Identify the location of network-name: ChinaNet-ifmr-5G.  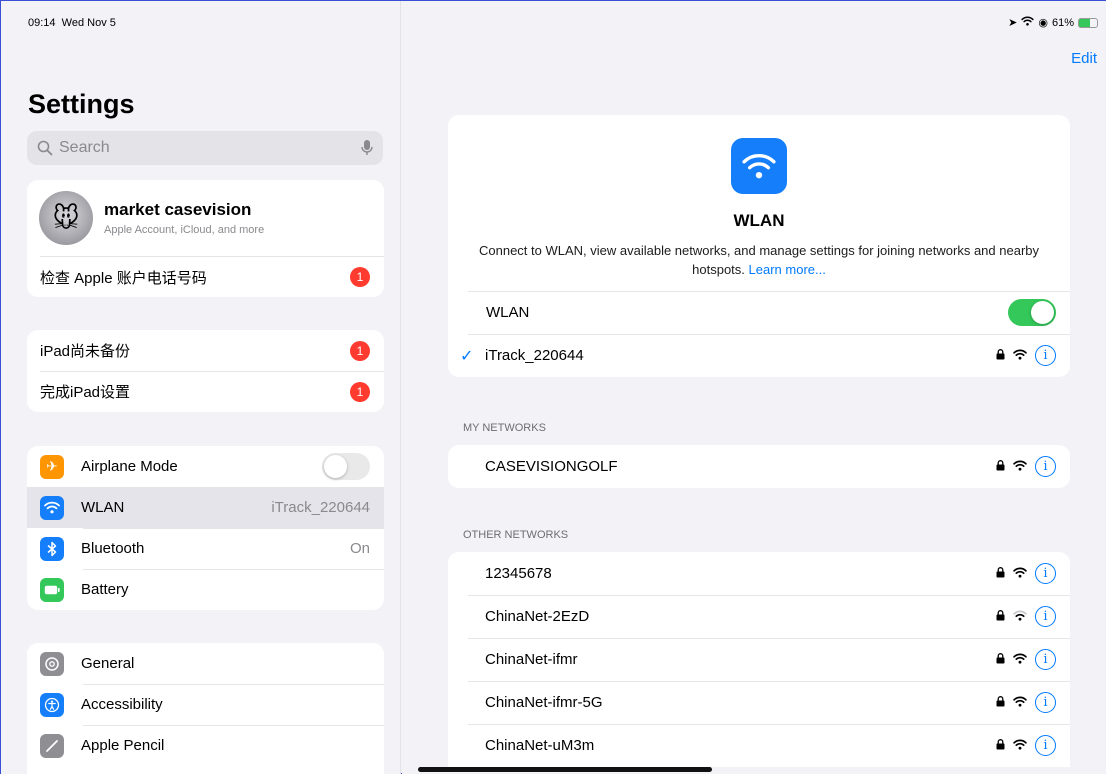
(544, 702).